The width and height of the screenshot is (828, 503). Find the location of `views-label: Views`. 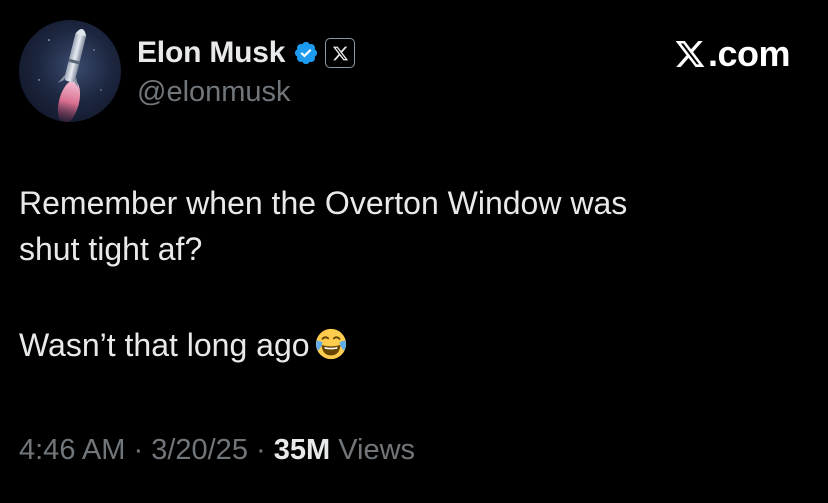

views-label: Views is located at coordinates (372, 450).